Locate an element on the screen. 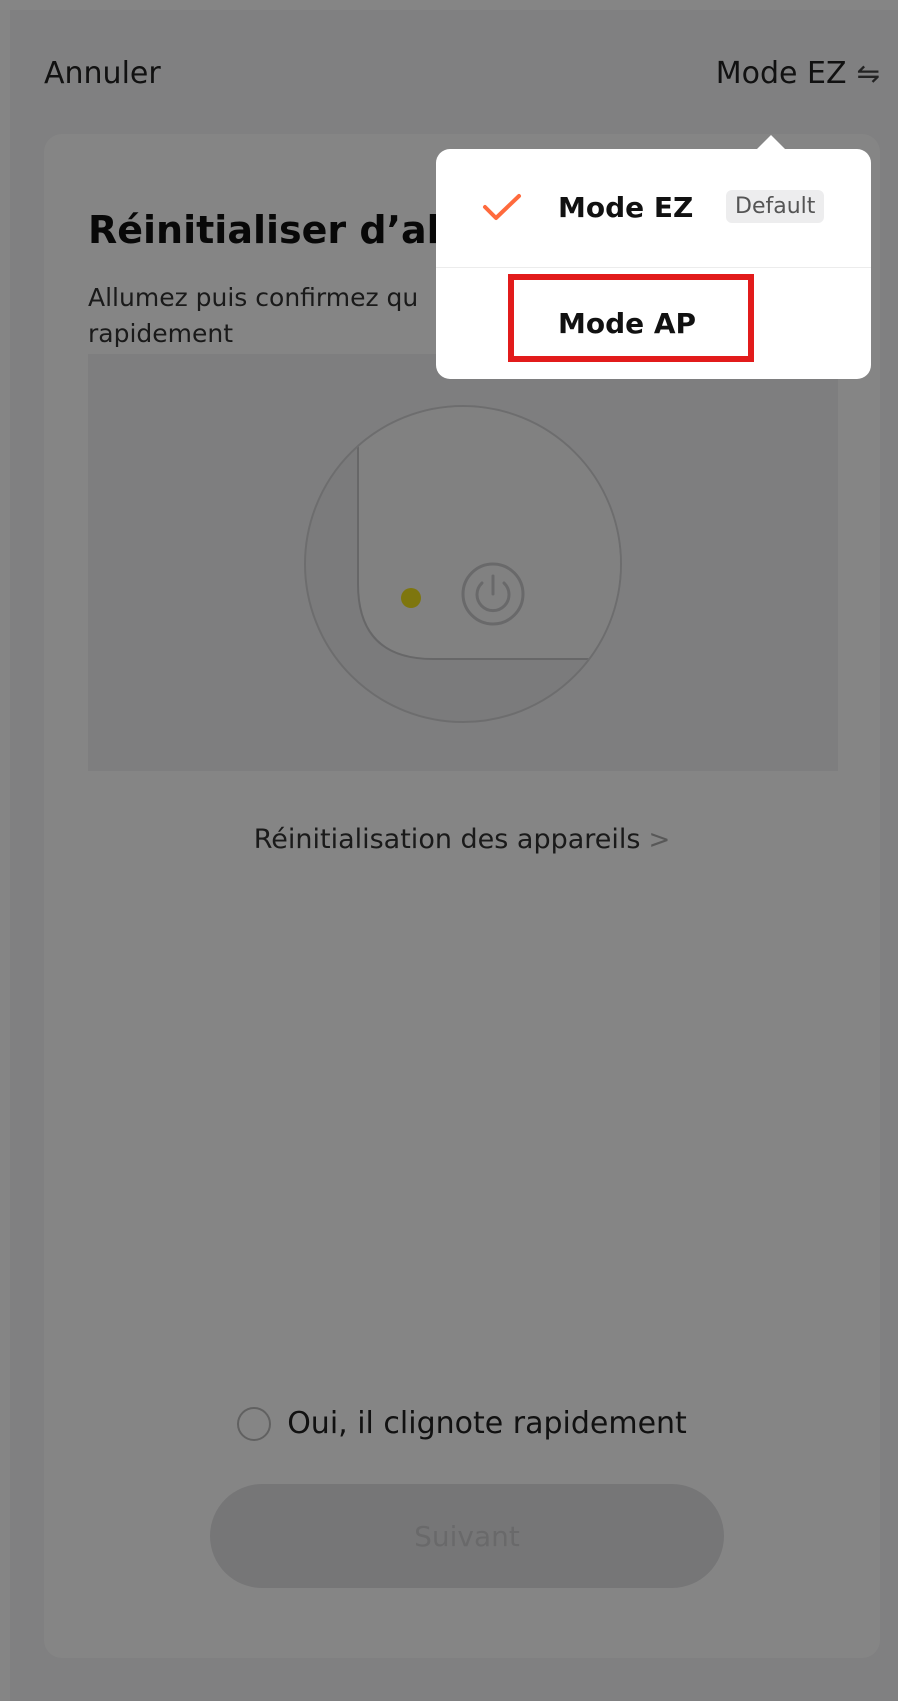 The width and height of the screenshot is (898, 1701). menu-item-mode-ap: Mode AP is located at coordinates (653, 323).